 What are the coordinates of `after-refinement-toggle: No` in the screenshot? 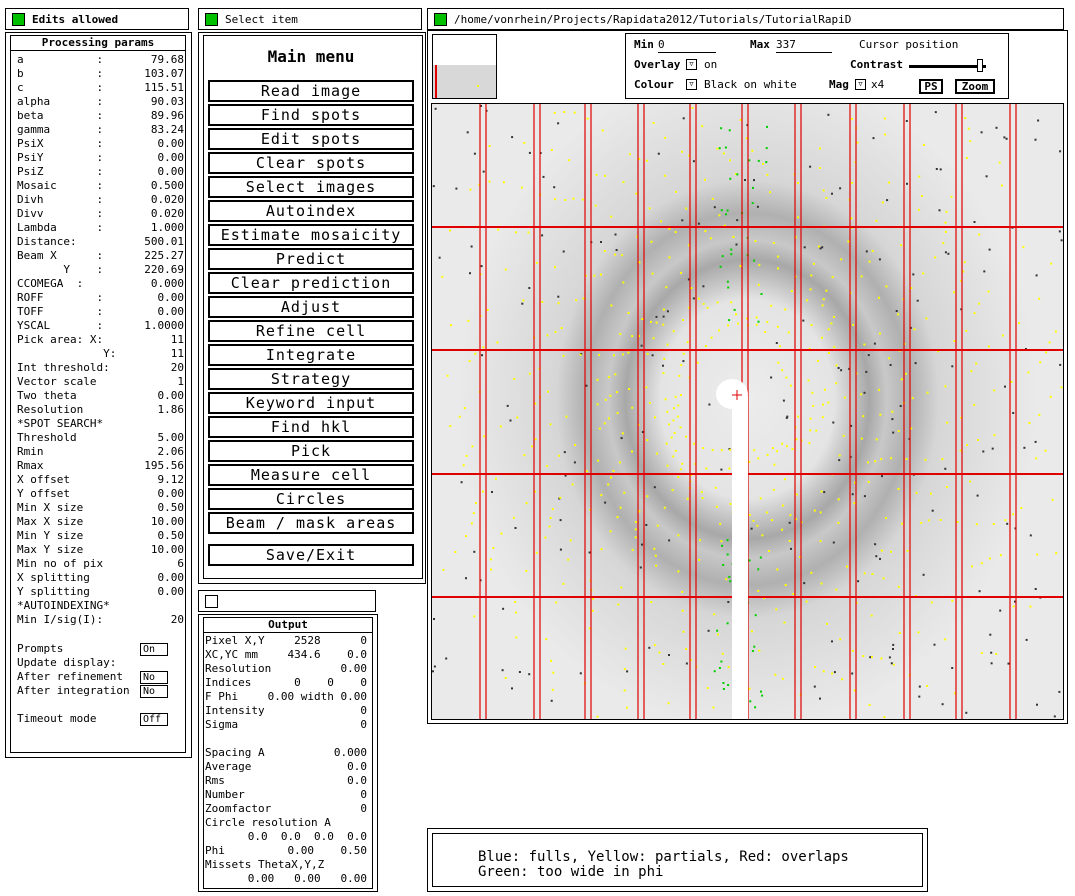 It's located at (154, 677).